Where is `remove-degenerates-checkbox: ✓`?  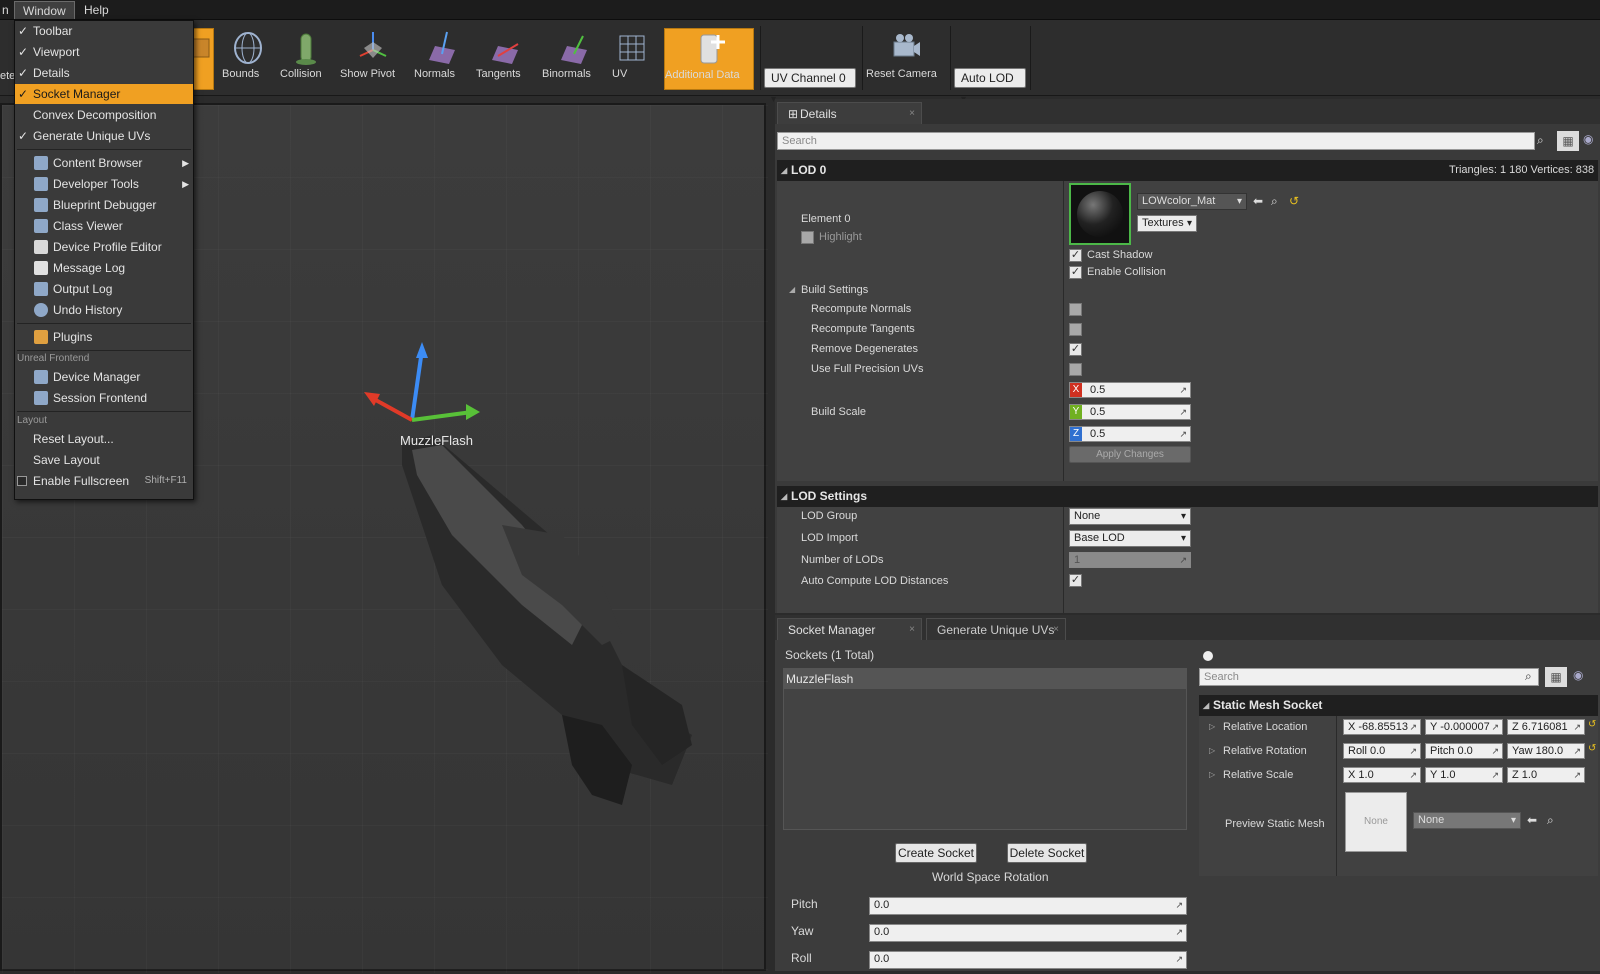
remove-degenerates-checkbox: ✓ is located at coordinates (1075, 349).